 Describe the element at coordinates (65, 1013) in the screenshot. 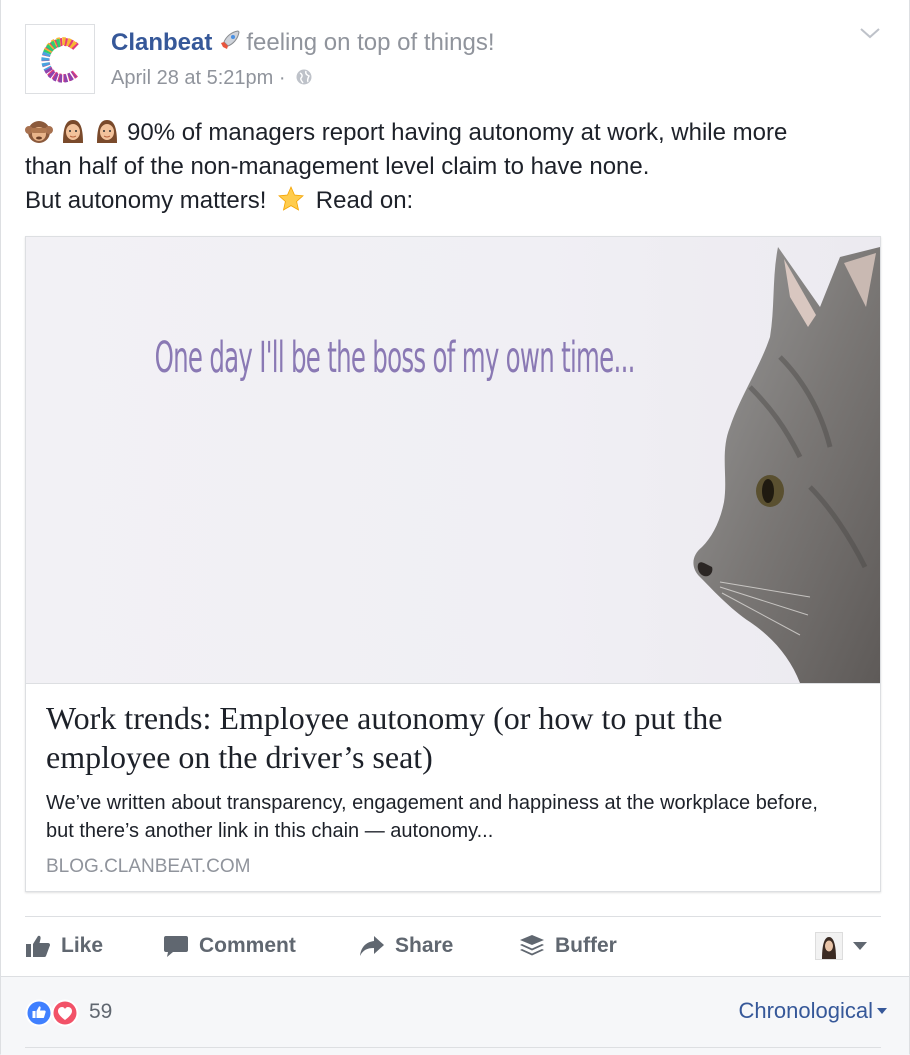

I see `love-reaction-icon` at that location.